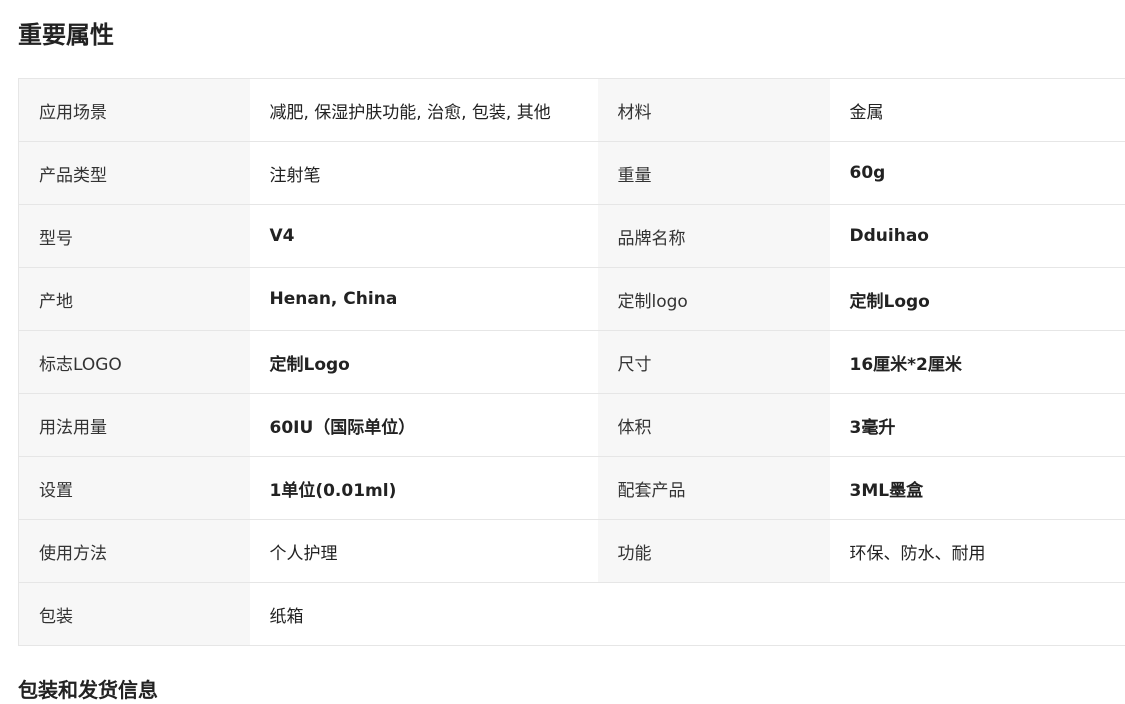 Image resolution: width=1125 pixels, height=704 pixels. Describe the element at coordinates (88, 690) in the screenshot. I see `section-title-packaging-shipping: 包装和发货信息` at that location.